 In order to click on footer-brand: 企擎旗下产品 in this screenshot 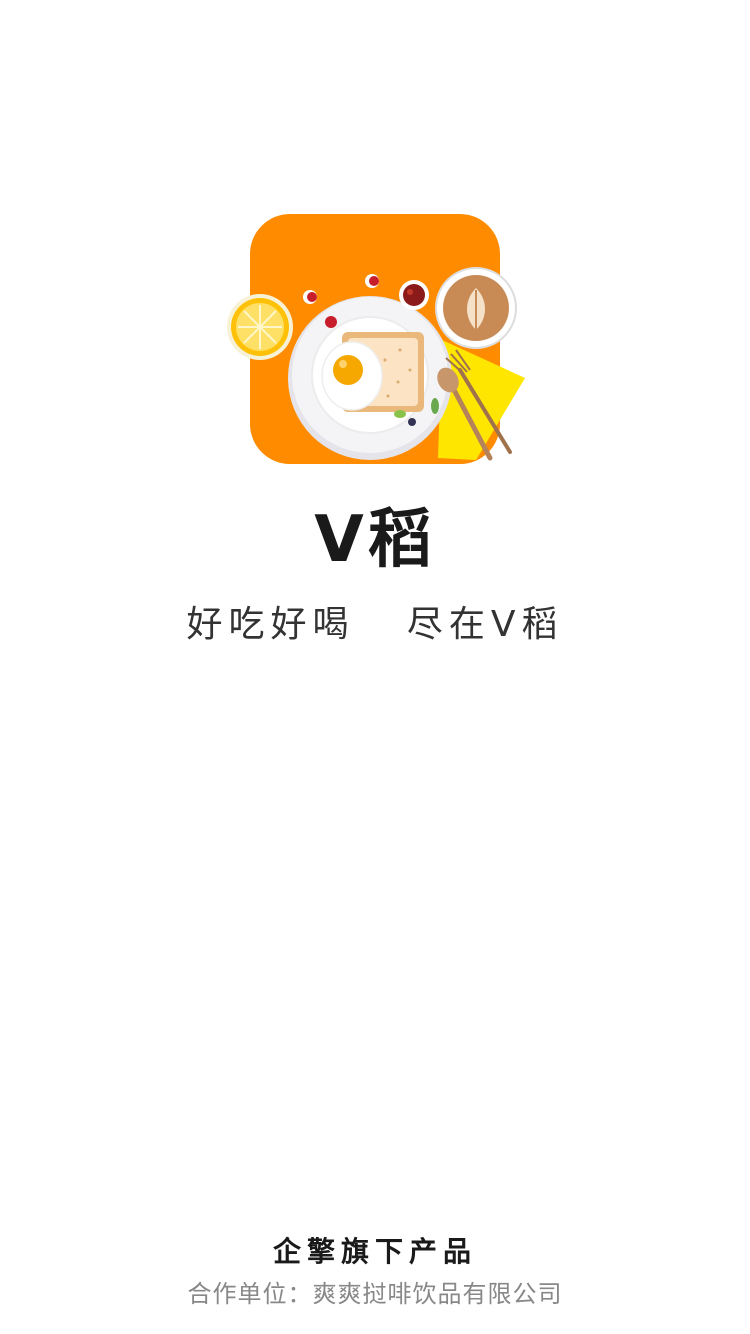, I will do `click(374, 1251)`.